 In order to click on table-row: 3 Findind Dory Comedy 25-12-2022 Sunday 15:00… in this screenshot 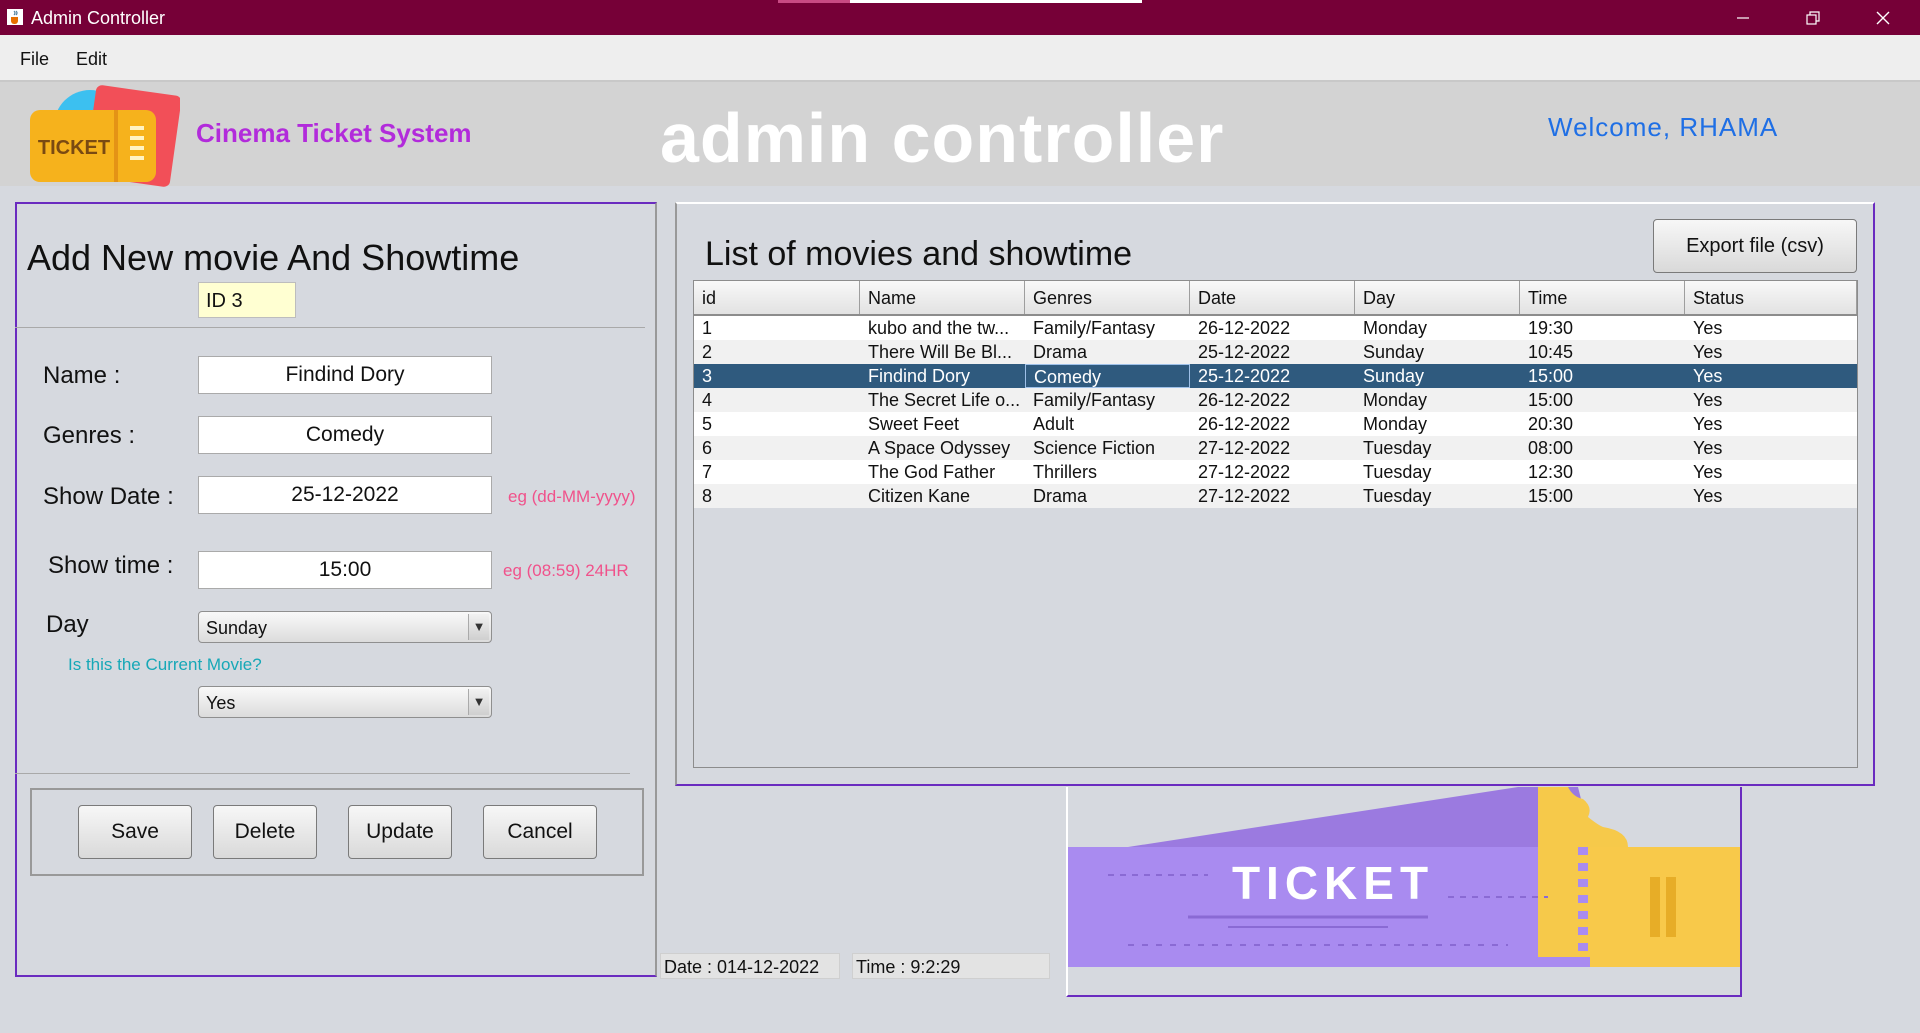, I will do `click(1275, 376)`.